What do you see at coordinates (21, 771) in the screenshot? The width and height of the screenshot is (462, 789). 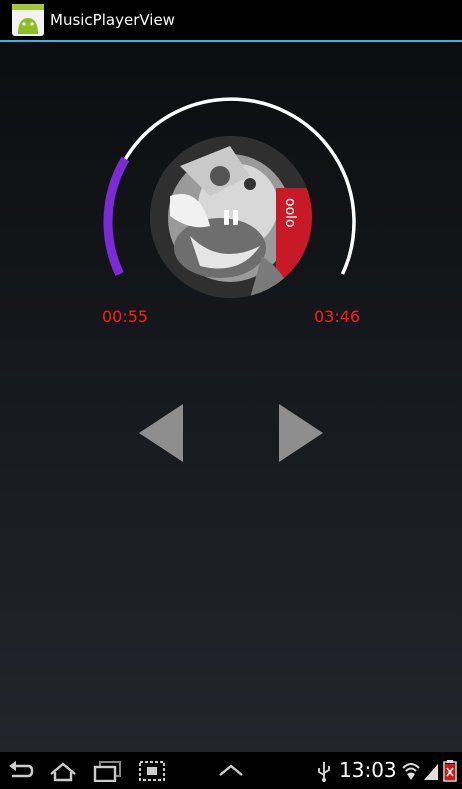 I see `back-icon` at bounding box center [21, 771].